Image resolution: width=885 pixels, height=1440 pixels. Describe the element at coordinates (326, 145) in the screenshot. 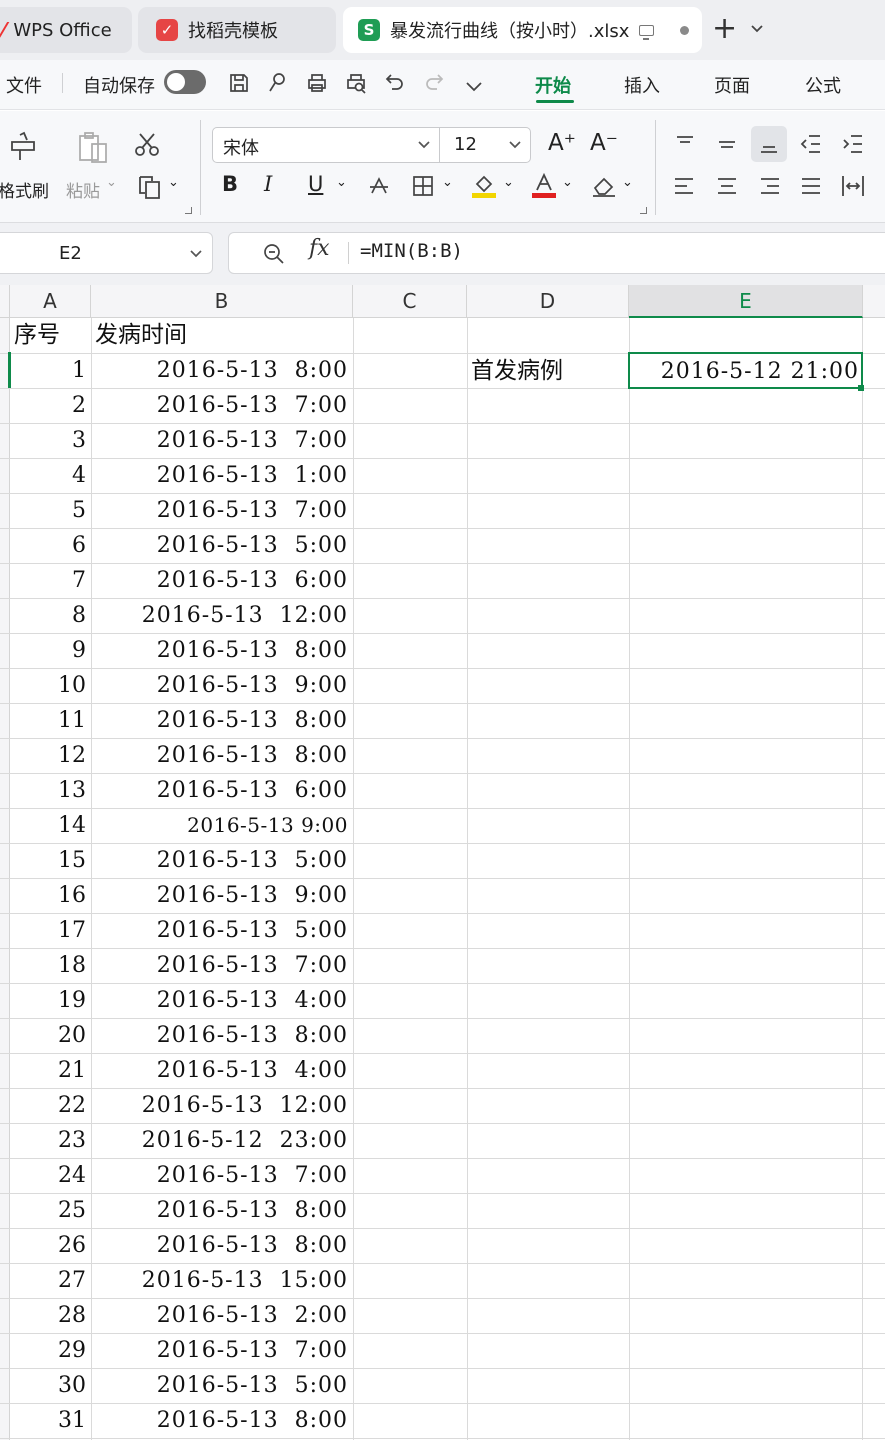

I see `font-name-select: 宋体` at that location.